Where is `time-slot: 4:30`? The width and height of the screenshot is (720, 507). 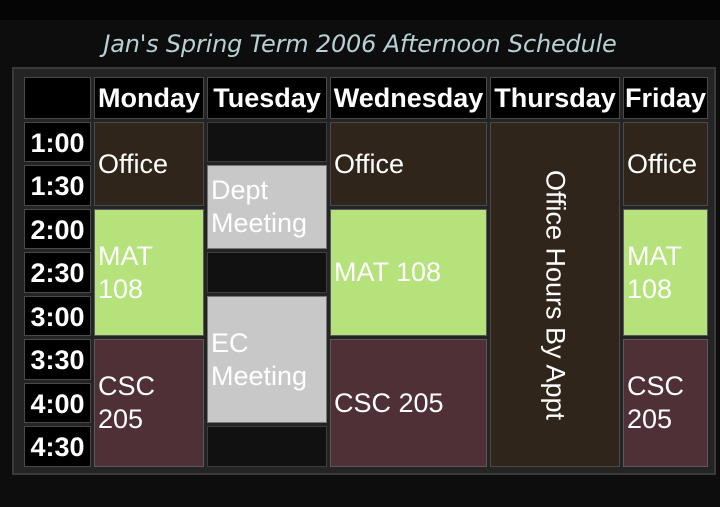 time-slot: 4:30 is located at coordinates (57, 446).